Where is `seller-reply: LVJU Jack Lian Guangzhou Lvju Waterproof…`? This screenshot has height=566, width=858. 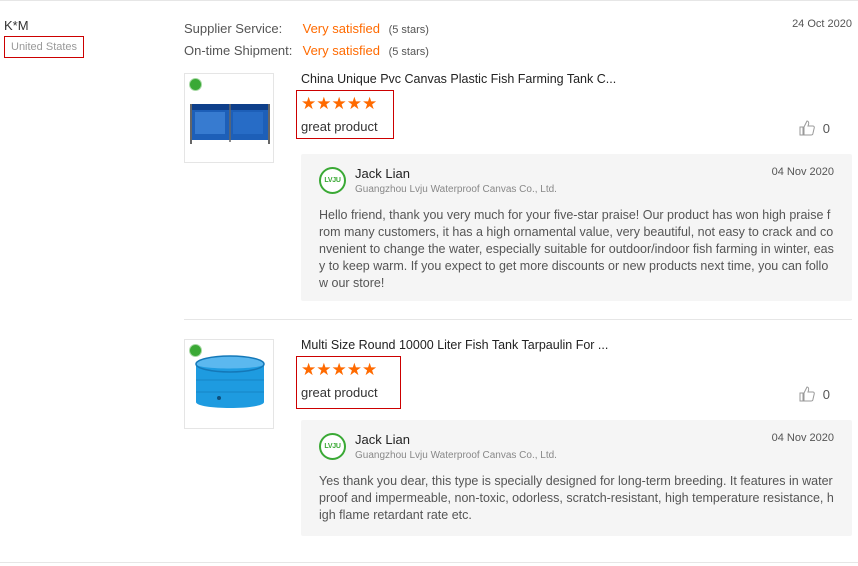 seller-reply: LVJU Jack Lian Guangzhou Lvju Waterproof… is located at coordinates (576, 478).